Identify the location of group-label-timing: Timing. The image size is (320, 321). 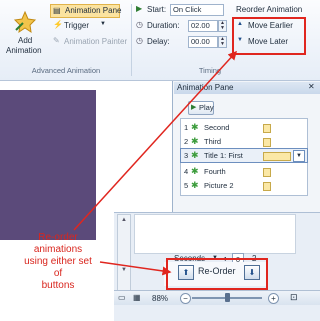
(210, 70).